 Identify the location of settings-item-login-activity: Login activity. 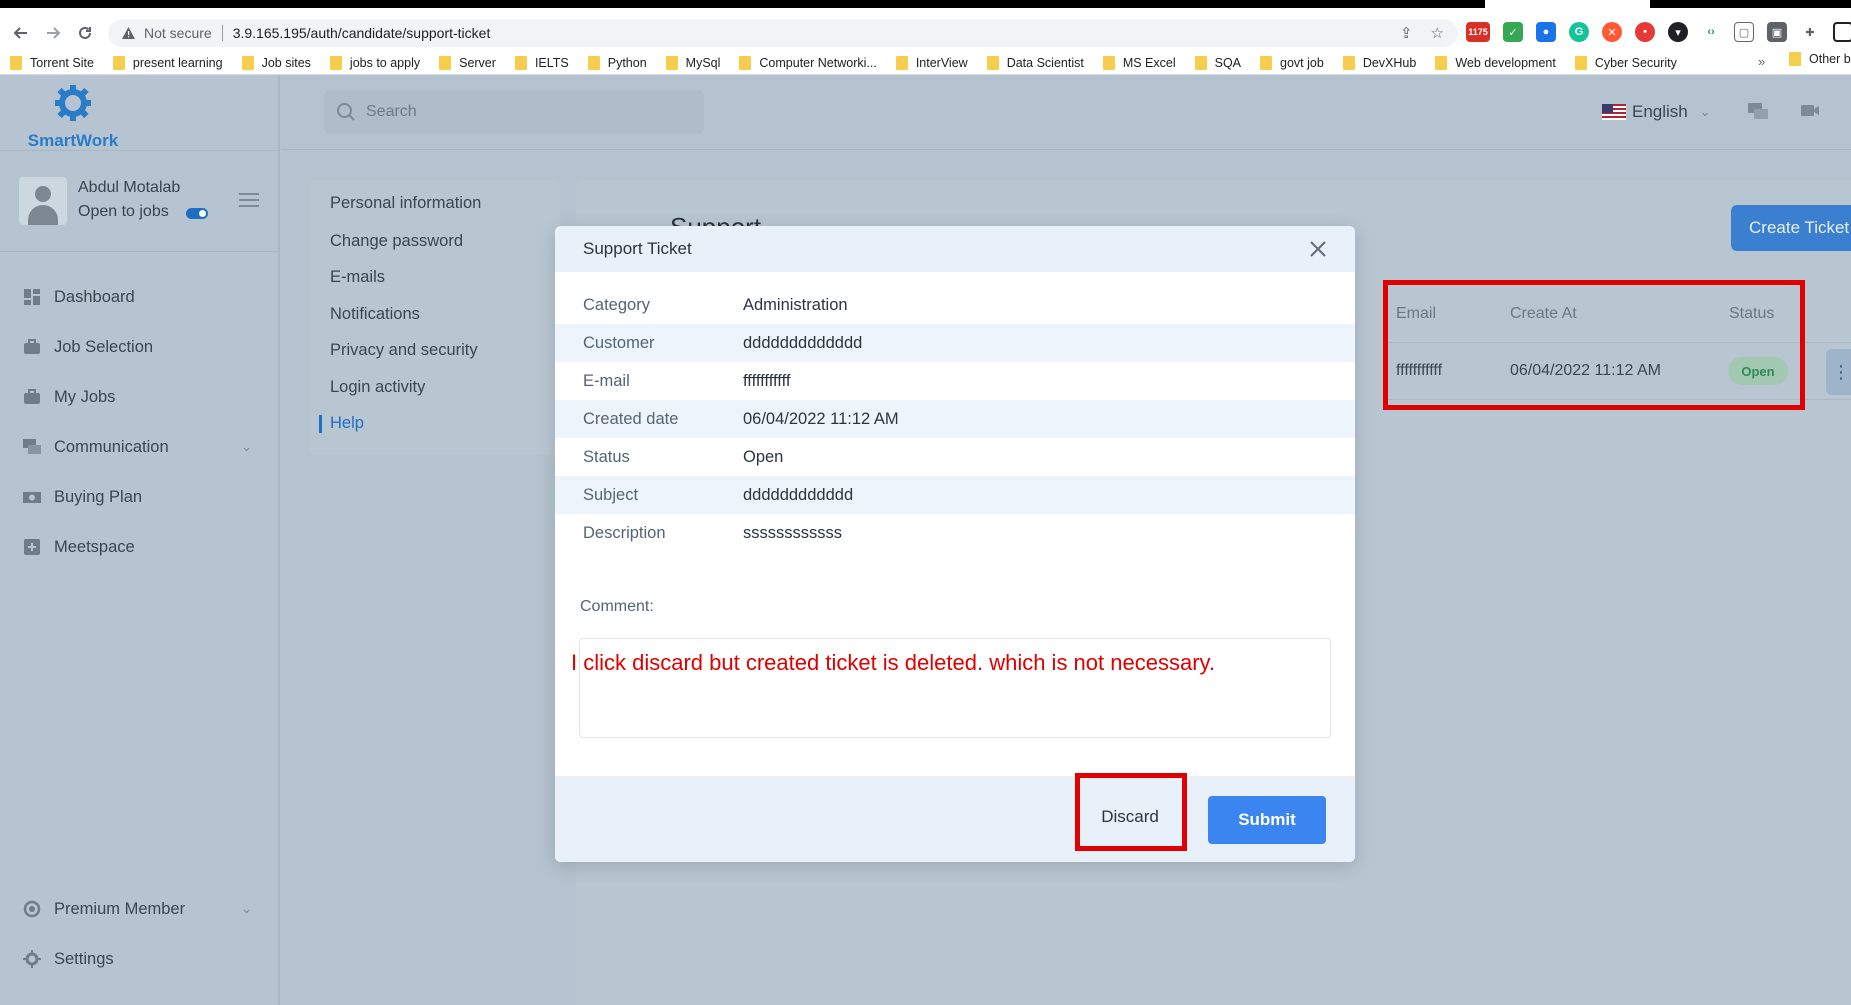
(377, 387).